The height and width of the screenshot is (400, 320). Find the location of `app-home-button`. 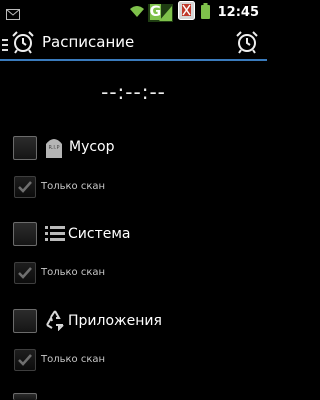

app-home-button is located at coordinates (20, 42).